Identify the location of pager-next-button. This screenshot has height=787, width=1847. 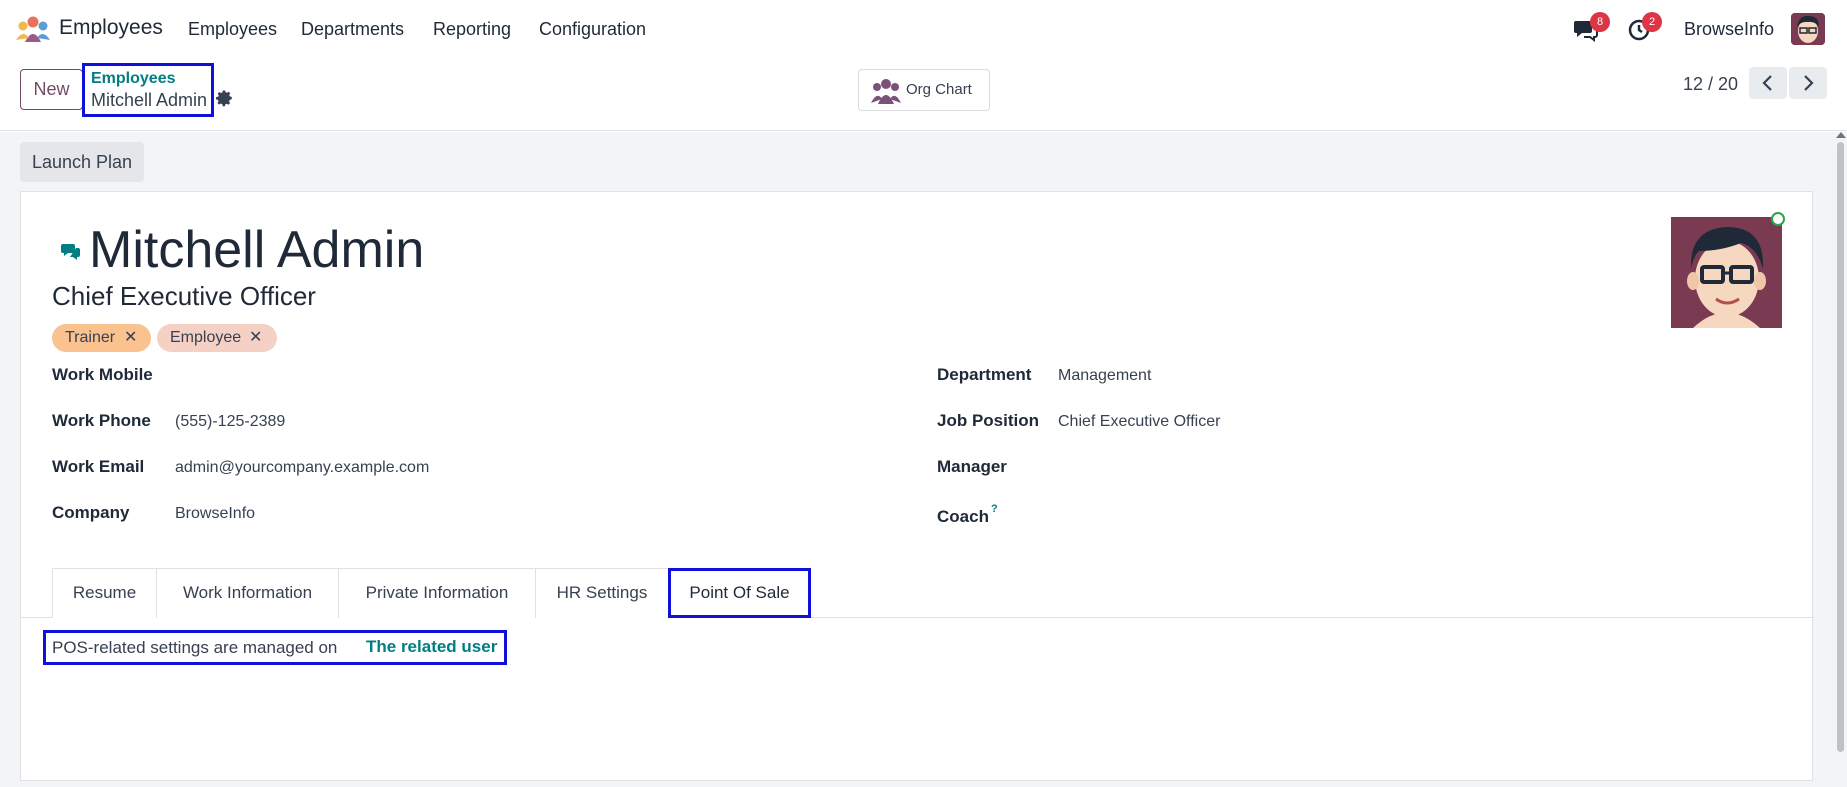
(1808, 83).